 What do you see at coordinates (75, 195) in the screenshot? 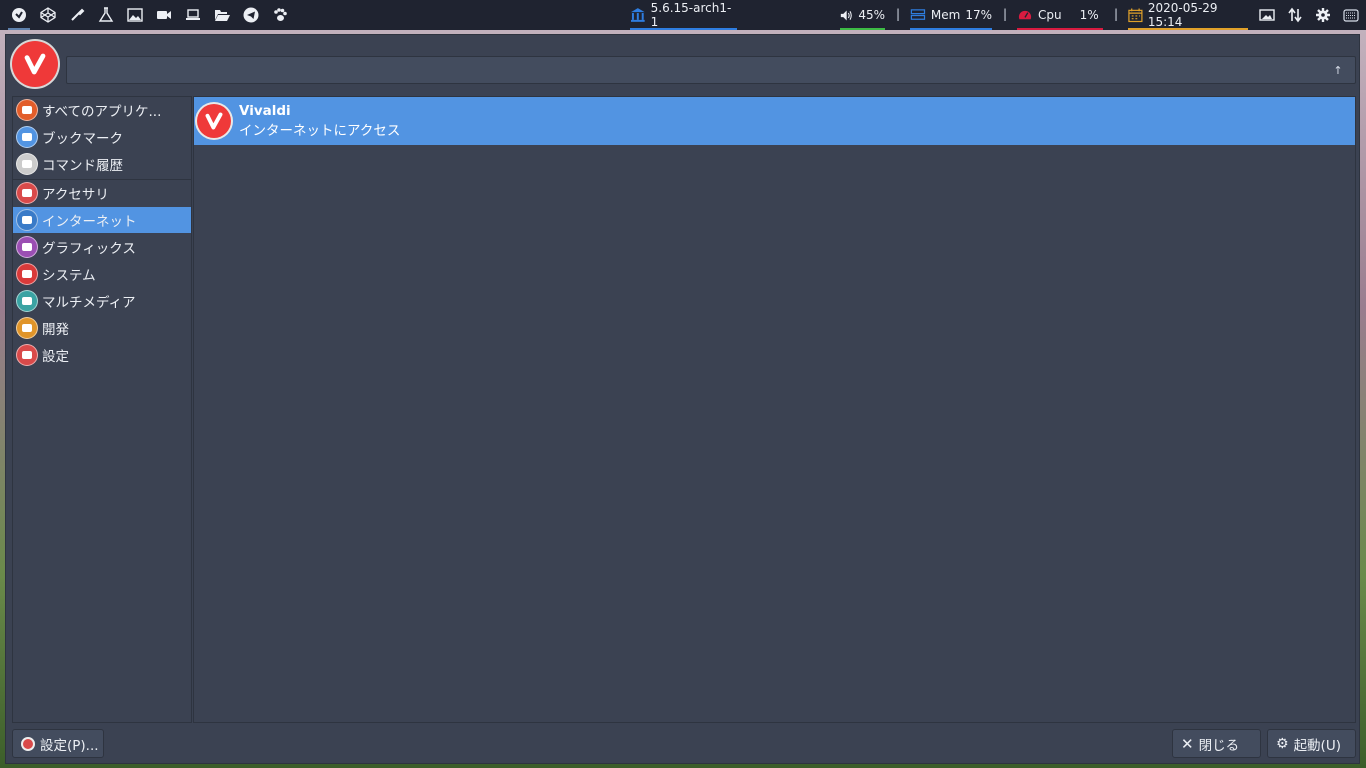
I see `sidebar-item-label: アクセサリ` at bounding box center [75, 195].